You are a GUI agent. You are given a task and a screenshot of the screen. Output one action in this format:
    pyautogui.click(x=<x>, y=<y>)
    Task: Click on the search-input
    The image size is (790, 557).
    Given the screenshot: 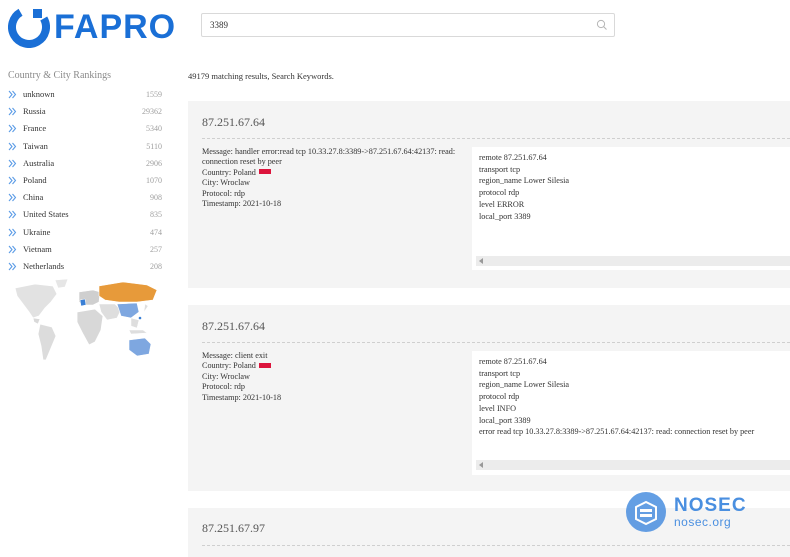 What is the action you would take?
    pyautogui.click(x=396, y=25)
    